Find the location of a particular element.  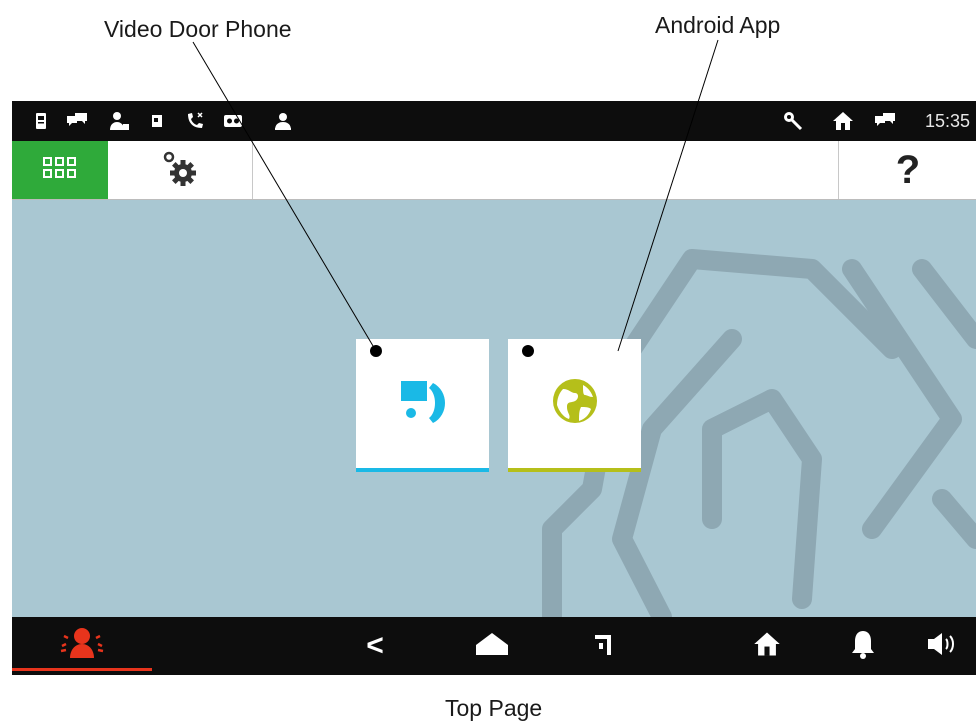

help-icon: ? is located at coordinates (908, 169).